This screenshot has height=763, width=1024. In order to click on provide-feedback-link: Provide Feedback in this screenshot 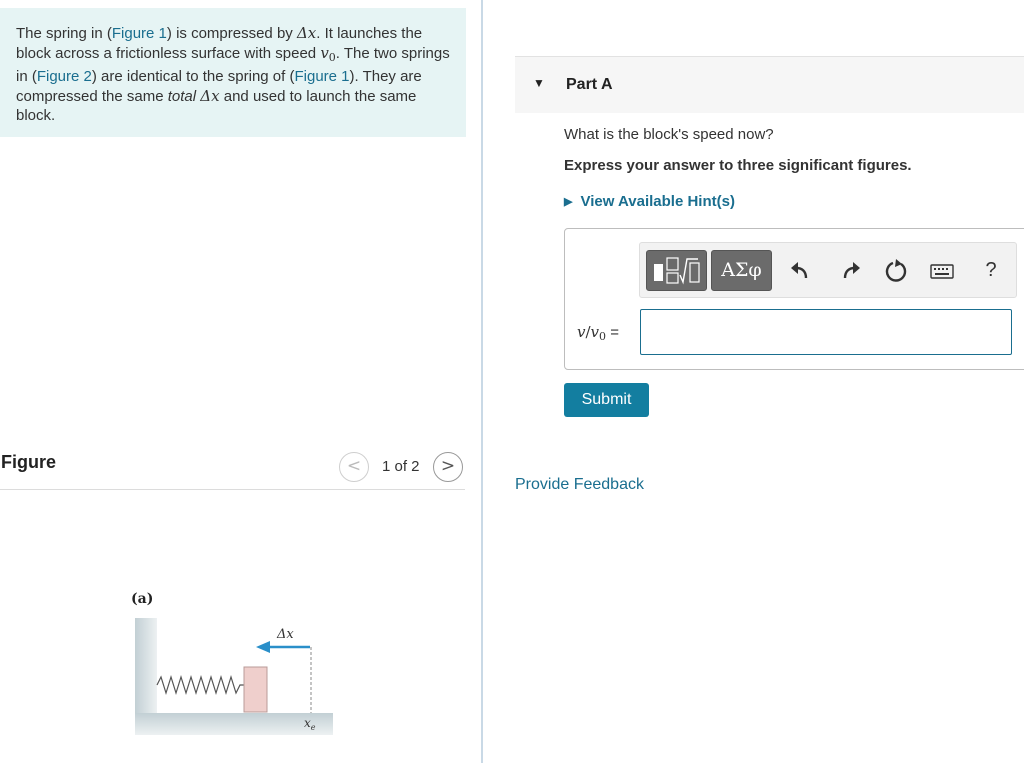, I will do `click(579, 485)`.